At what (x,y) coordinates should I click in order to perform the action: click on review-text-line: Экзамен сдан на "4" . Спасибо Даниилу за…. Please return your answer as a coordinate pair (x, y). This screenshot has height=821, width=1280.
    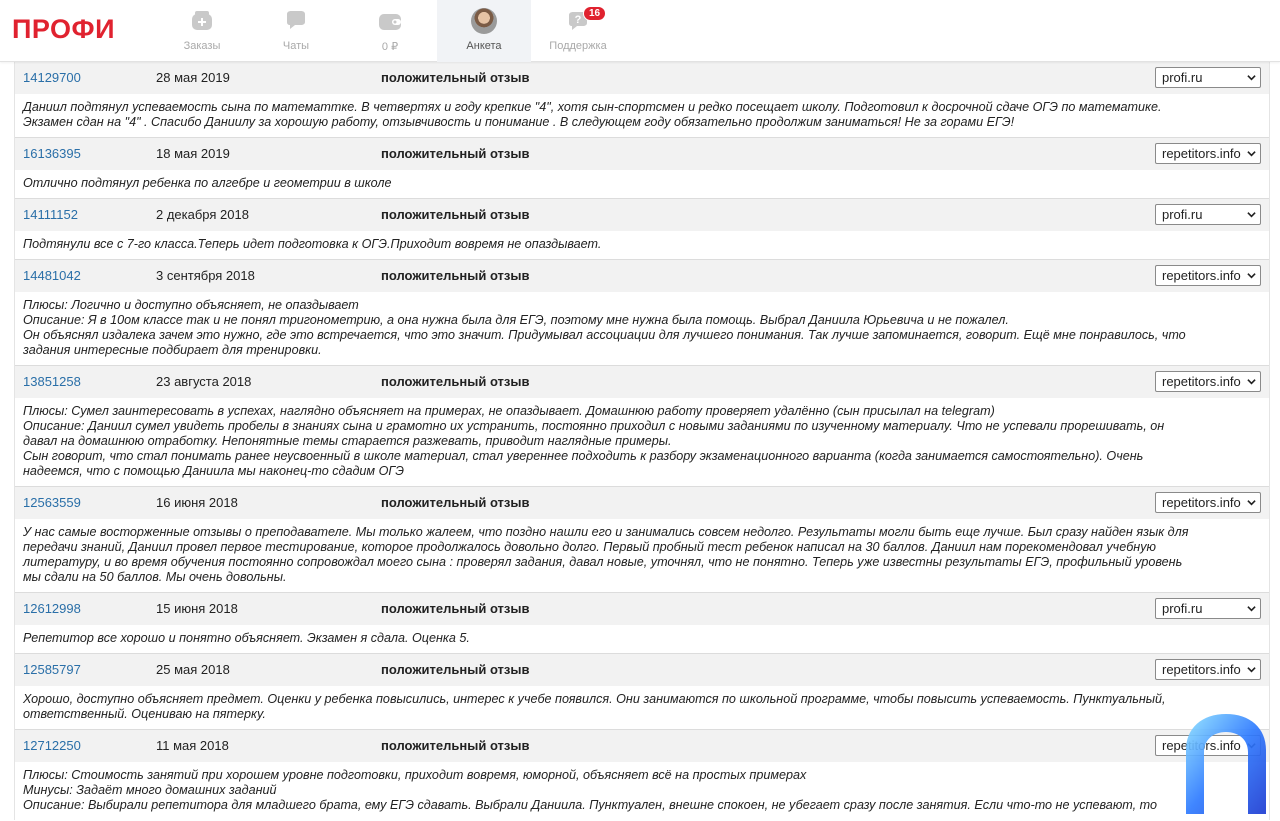
    Looking at the image, I should click on (519, 122).